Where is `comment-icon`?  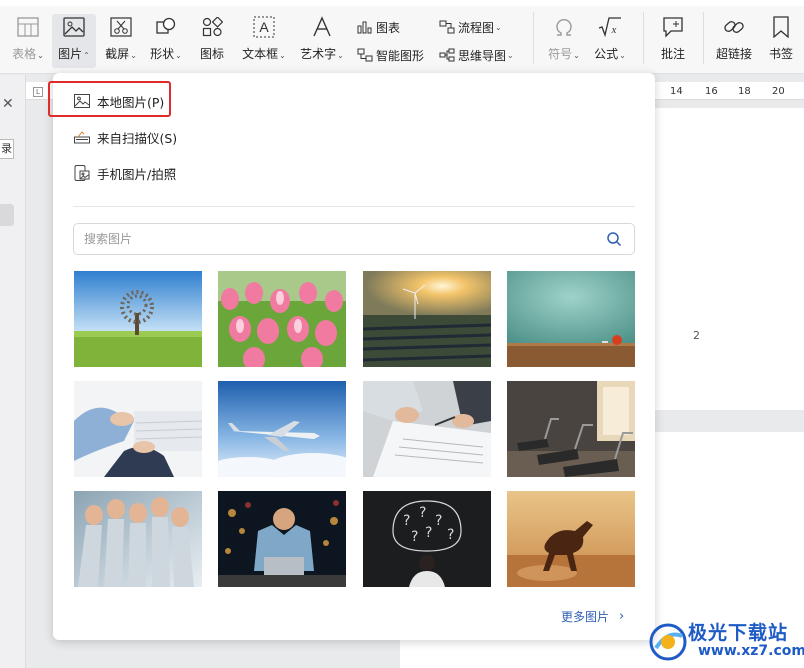
comment-icon is located at coordinates (673, 27).